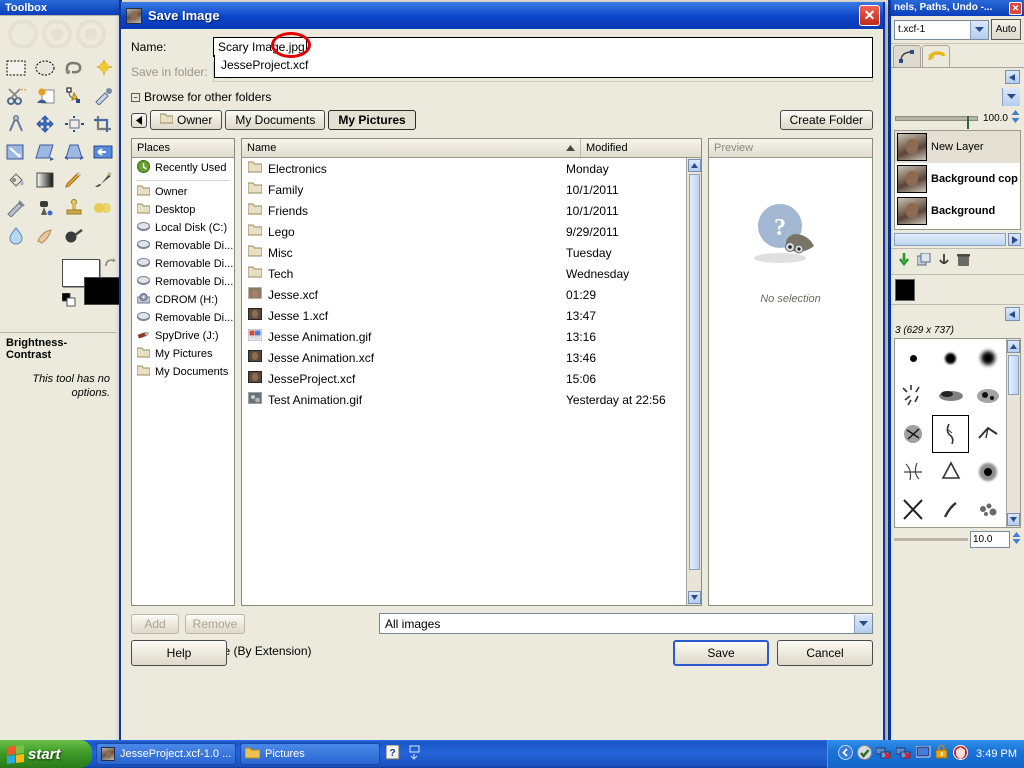  Describe the element at coordinates (310, 754) in the screenshot. I see `taskbar-item-pictures: Pictures` at that location.